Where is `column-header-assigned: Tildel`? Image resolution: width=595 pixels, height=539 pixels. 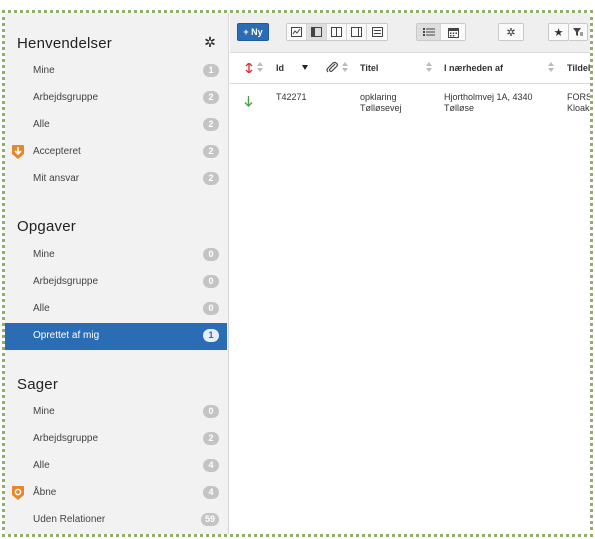
column-header-assigned: Tildel is located at coordinates (578, 68).